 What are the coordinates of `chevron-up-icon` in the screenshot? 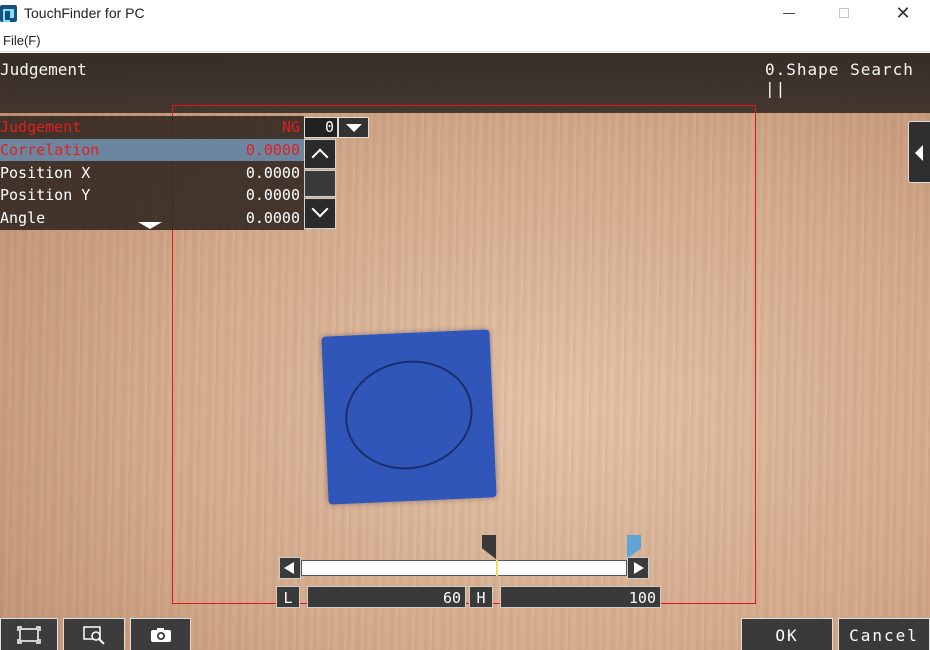 It's located at (320, 157).